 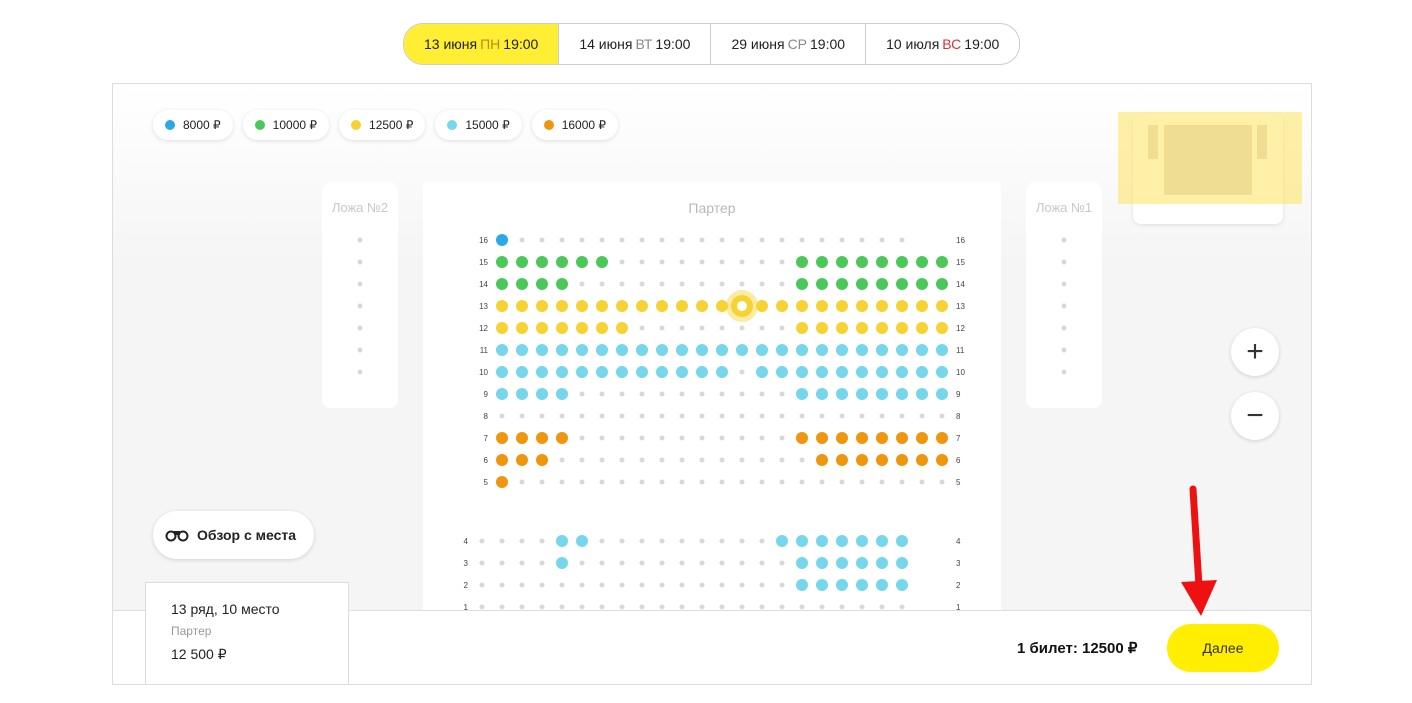 What do you see at coordinates (1255, 352) in the screenshot?
I see `zoom-in-button: +` at bounding box center [1255, 352].